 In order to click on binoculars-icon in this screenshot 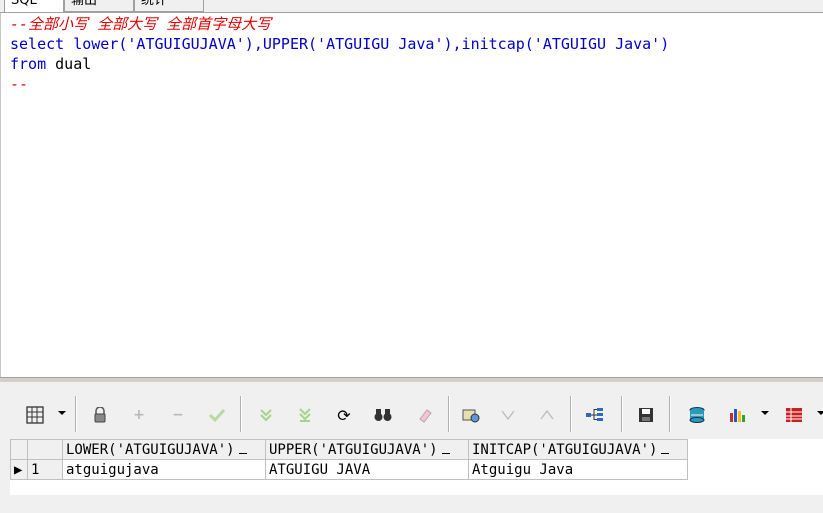, I will do `click(383, 415)`.